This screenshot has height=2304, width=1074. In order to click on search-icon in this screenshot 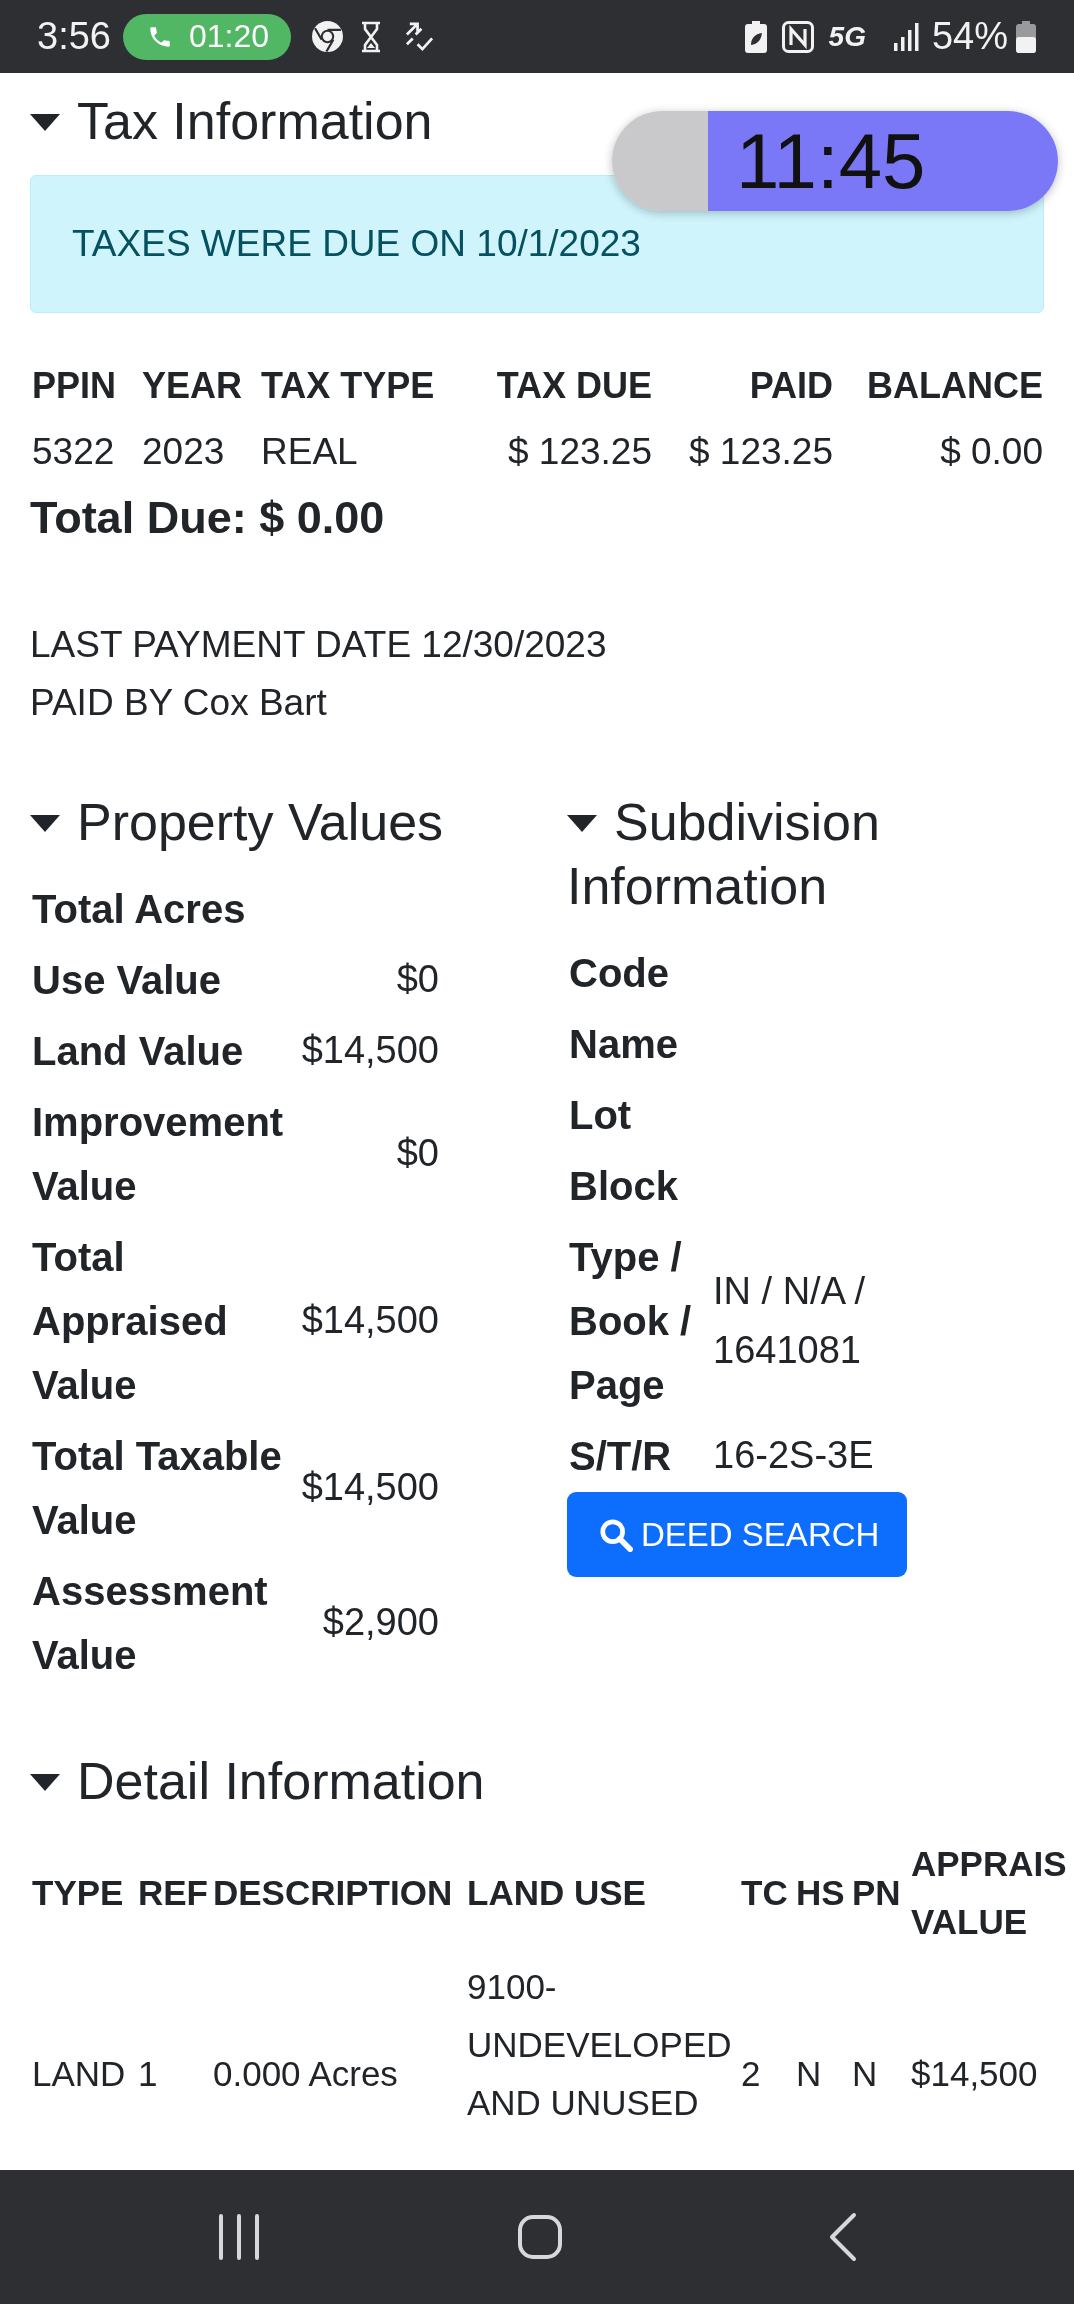, I will do `click(616, 1534)`.